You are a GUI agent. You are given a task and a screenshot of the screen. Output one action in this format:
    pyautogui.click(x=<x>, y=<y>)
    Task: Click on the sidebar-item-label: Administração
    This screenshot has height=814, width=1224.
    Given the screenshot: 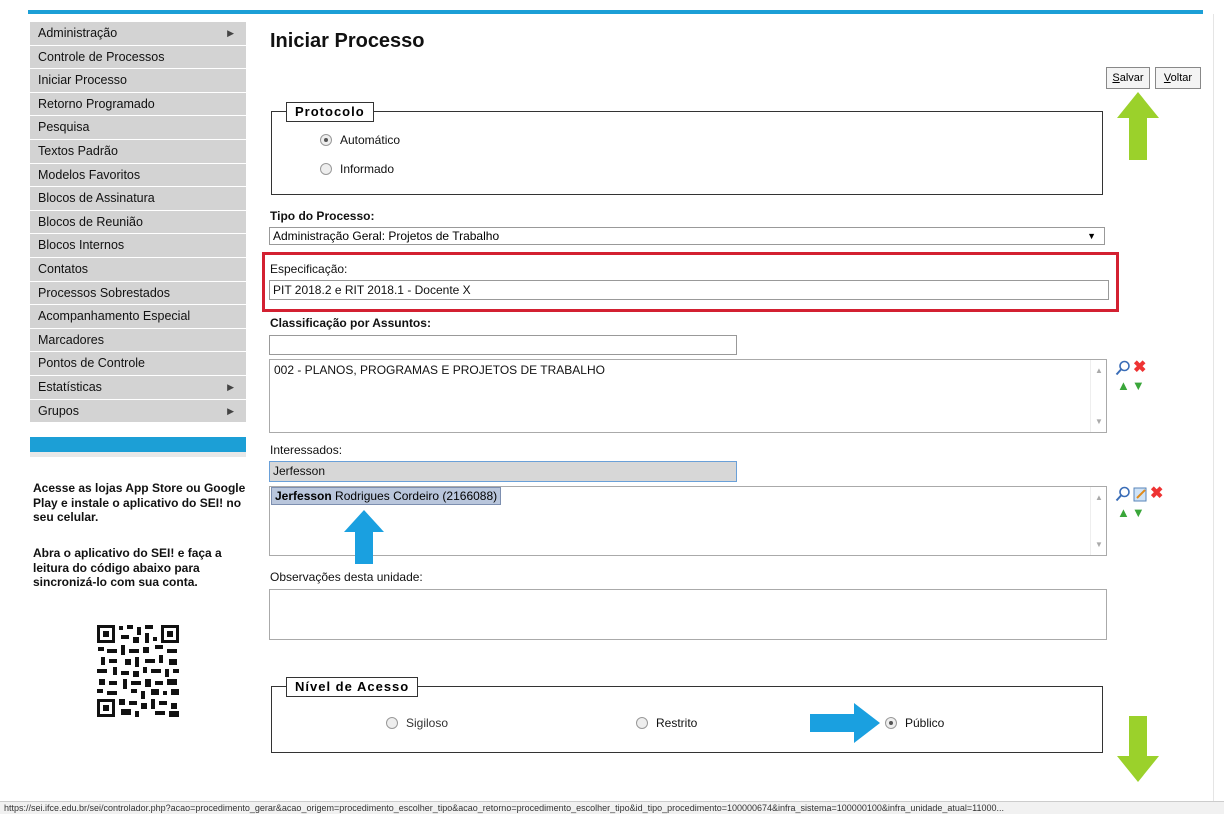 What is the action you would take?
    pyautogui.click(x=78, y=33)
    